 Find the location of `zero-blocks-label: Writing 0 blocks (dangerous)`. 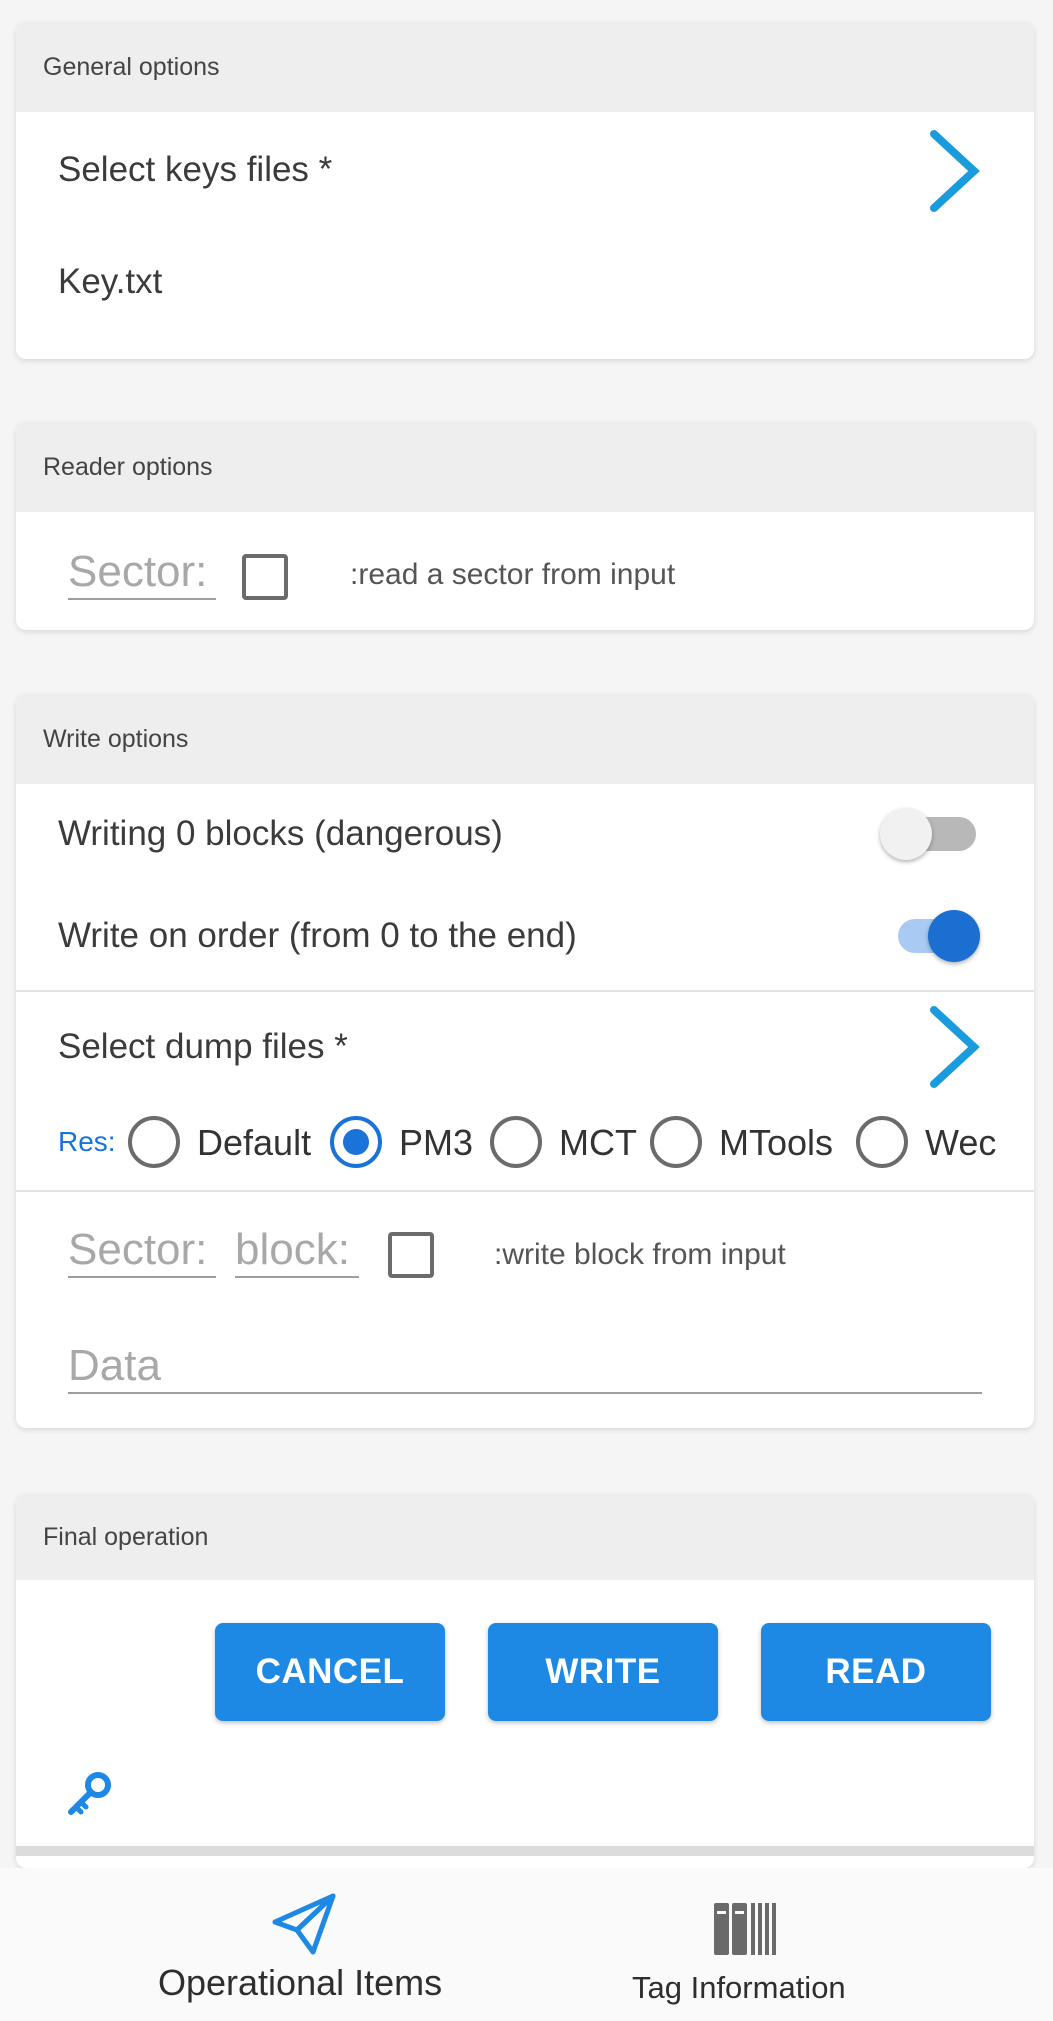

zero-blocks-label: Writing 0 blocks (dangerous) is located at coordinates (280, 833).